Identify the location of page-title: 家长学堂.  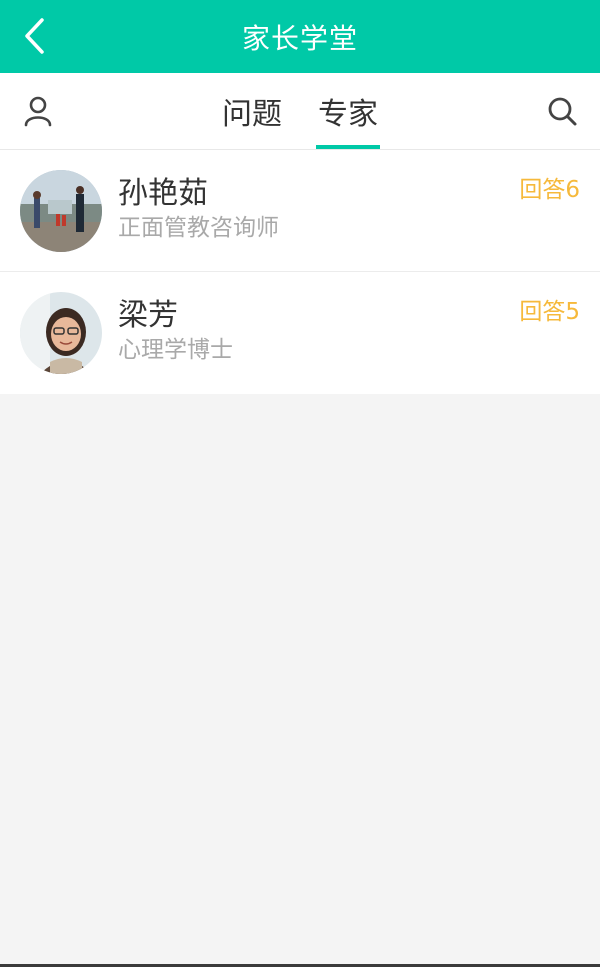
(299, 38).